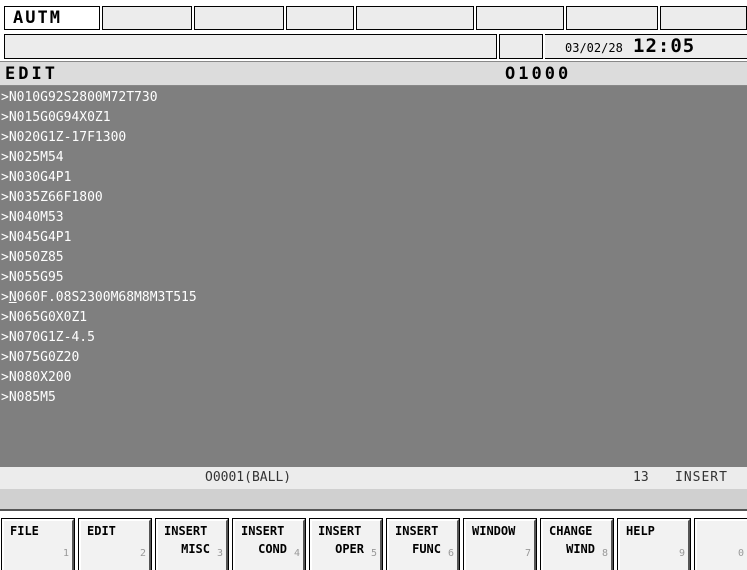 The height and width of the screenshot is (570, 747). Describe the element at coordinates (48, 317) in the screenshot. I see `block-text: N065G0X0Z1` at that location.